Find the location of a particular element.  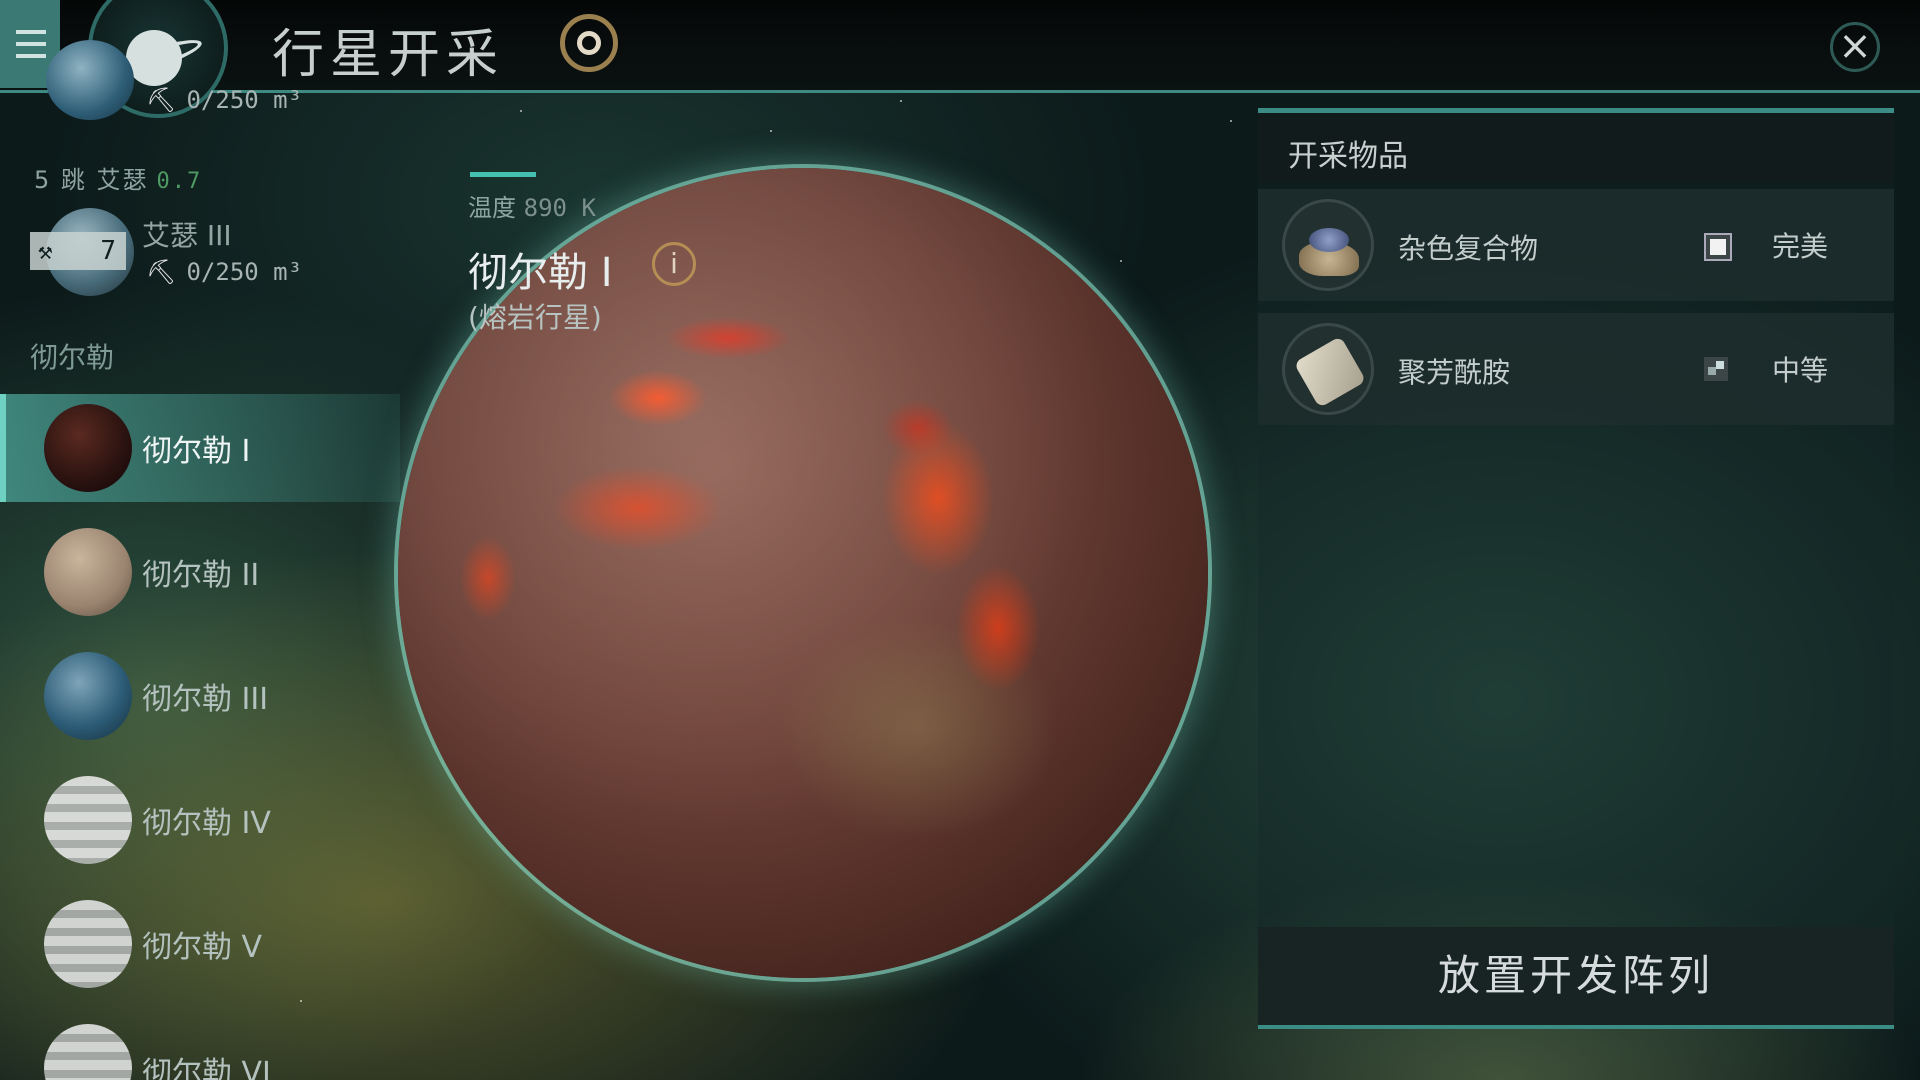

group-label: 彻尔勒 is located at coordinates (72, 357).